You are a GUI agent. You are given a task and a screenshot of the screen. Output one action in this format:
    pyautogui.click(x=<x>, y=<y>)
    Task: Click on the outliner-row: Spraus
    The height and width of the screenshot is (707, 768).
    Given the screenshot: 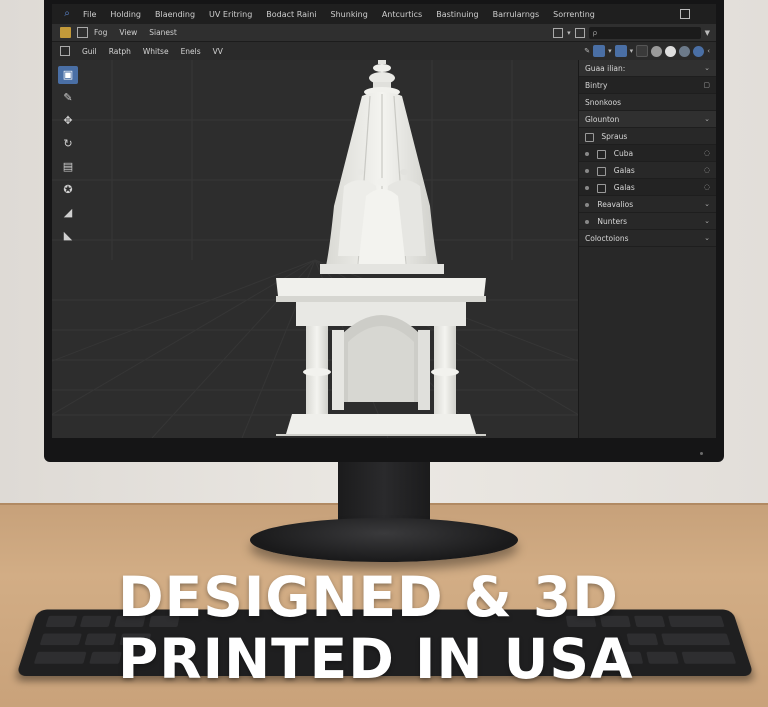 What is the action you would take?
    pyautogui.click(x=647, y=136)
    